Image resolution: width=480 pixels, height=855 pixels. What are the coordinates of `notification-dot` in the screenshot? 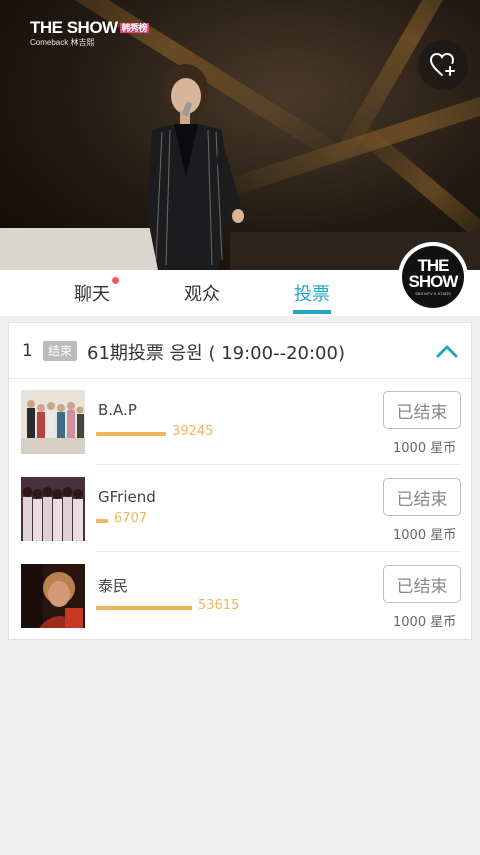 It's located at (115, 280).